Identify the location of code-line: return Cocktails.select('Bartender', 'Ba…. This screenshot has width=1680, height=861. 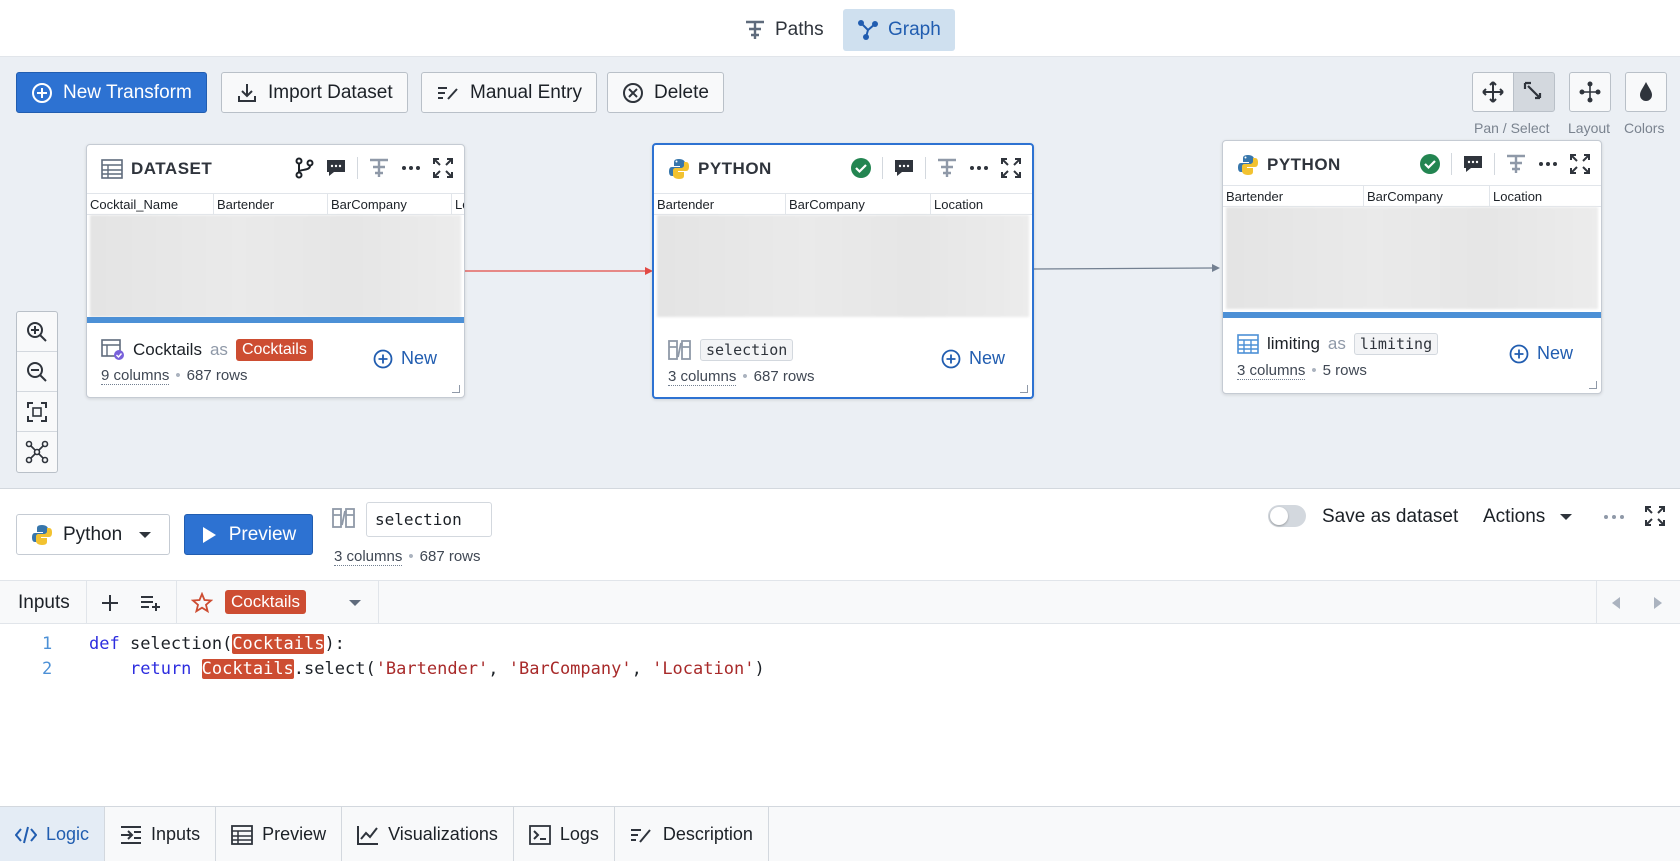
(447, 669).